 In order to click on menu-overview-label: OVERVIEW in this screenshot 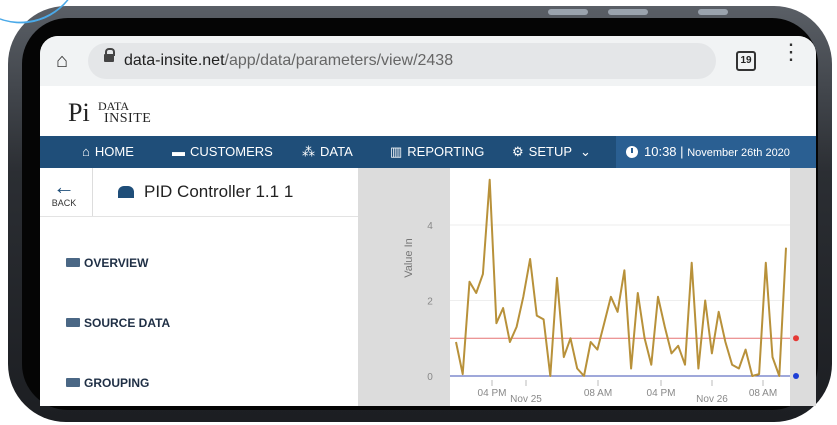, I will do `click(116, 263)`.